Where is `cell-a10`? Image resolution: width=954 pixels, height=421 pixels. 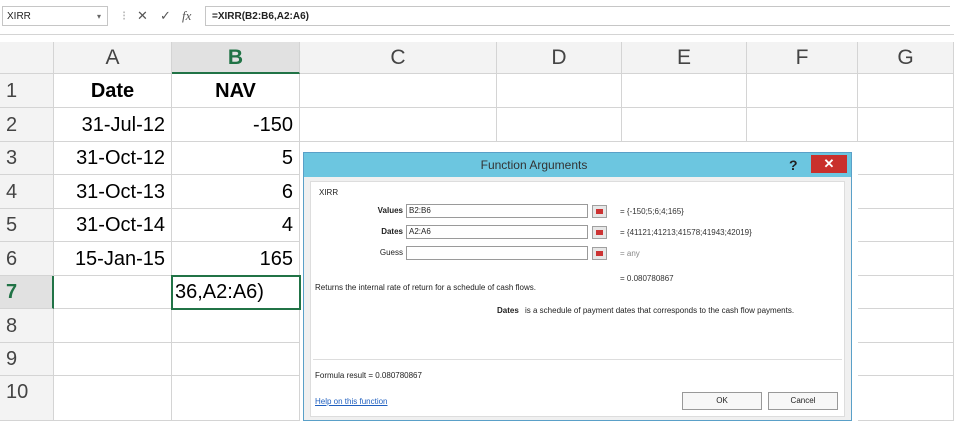 cell-a10 is located at coordinates (113, 398).